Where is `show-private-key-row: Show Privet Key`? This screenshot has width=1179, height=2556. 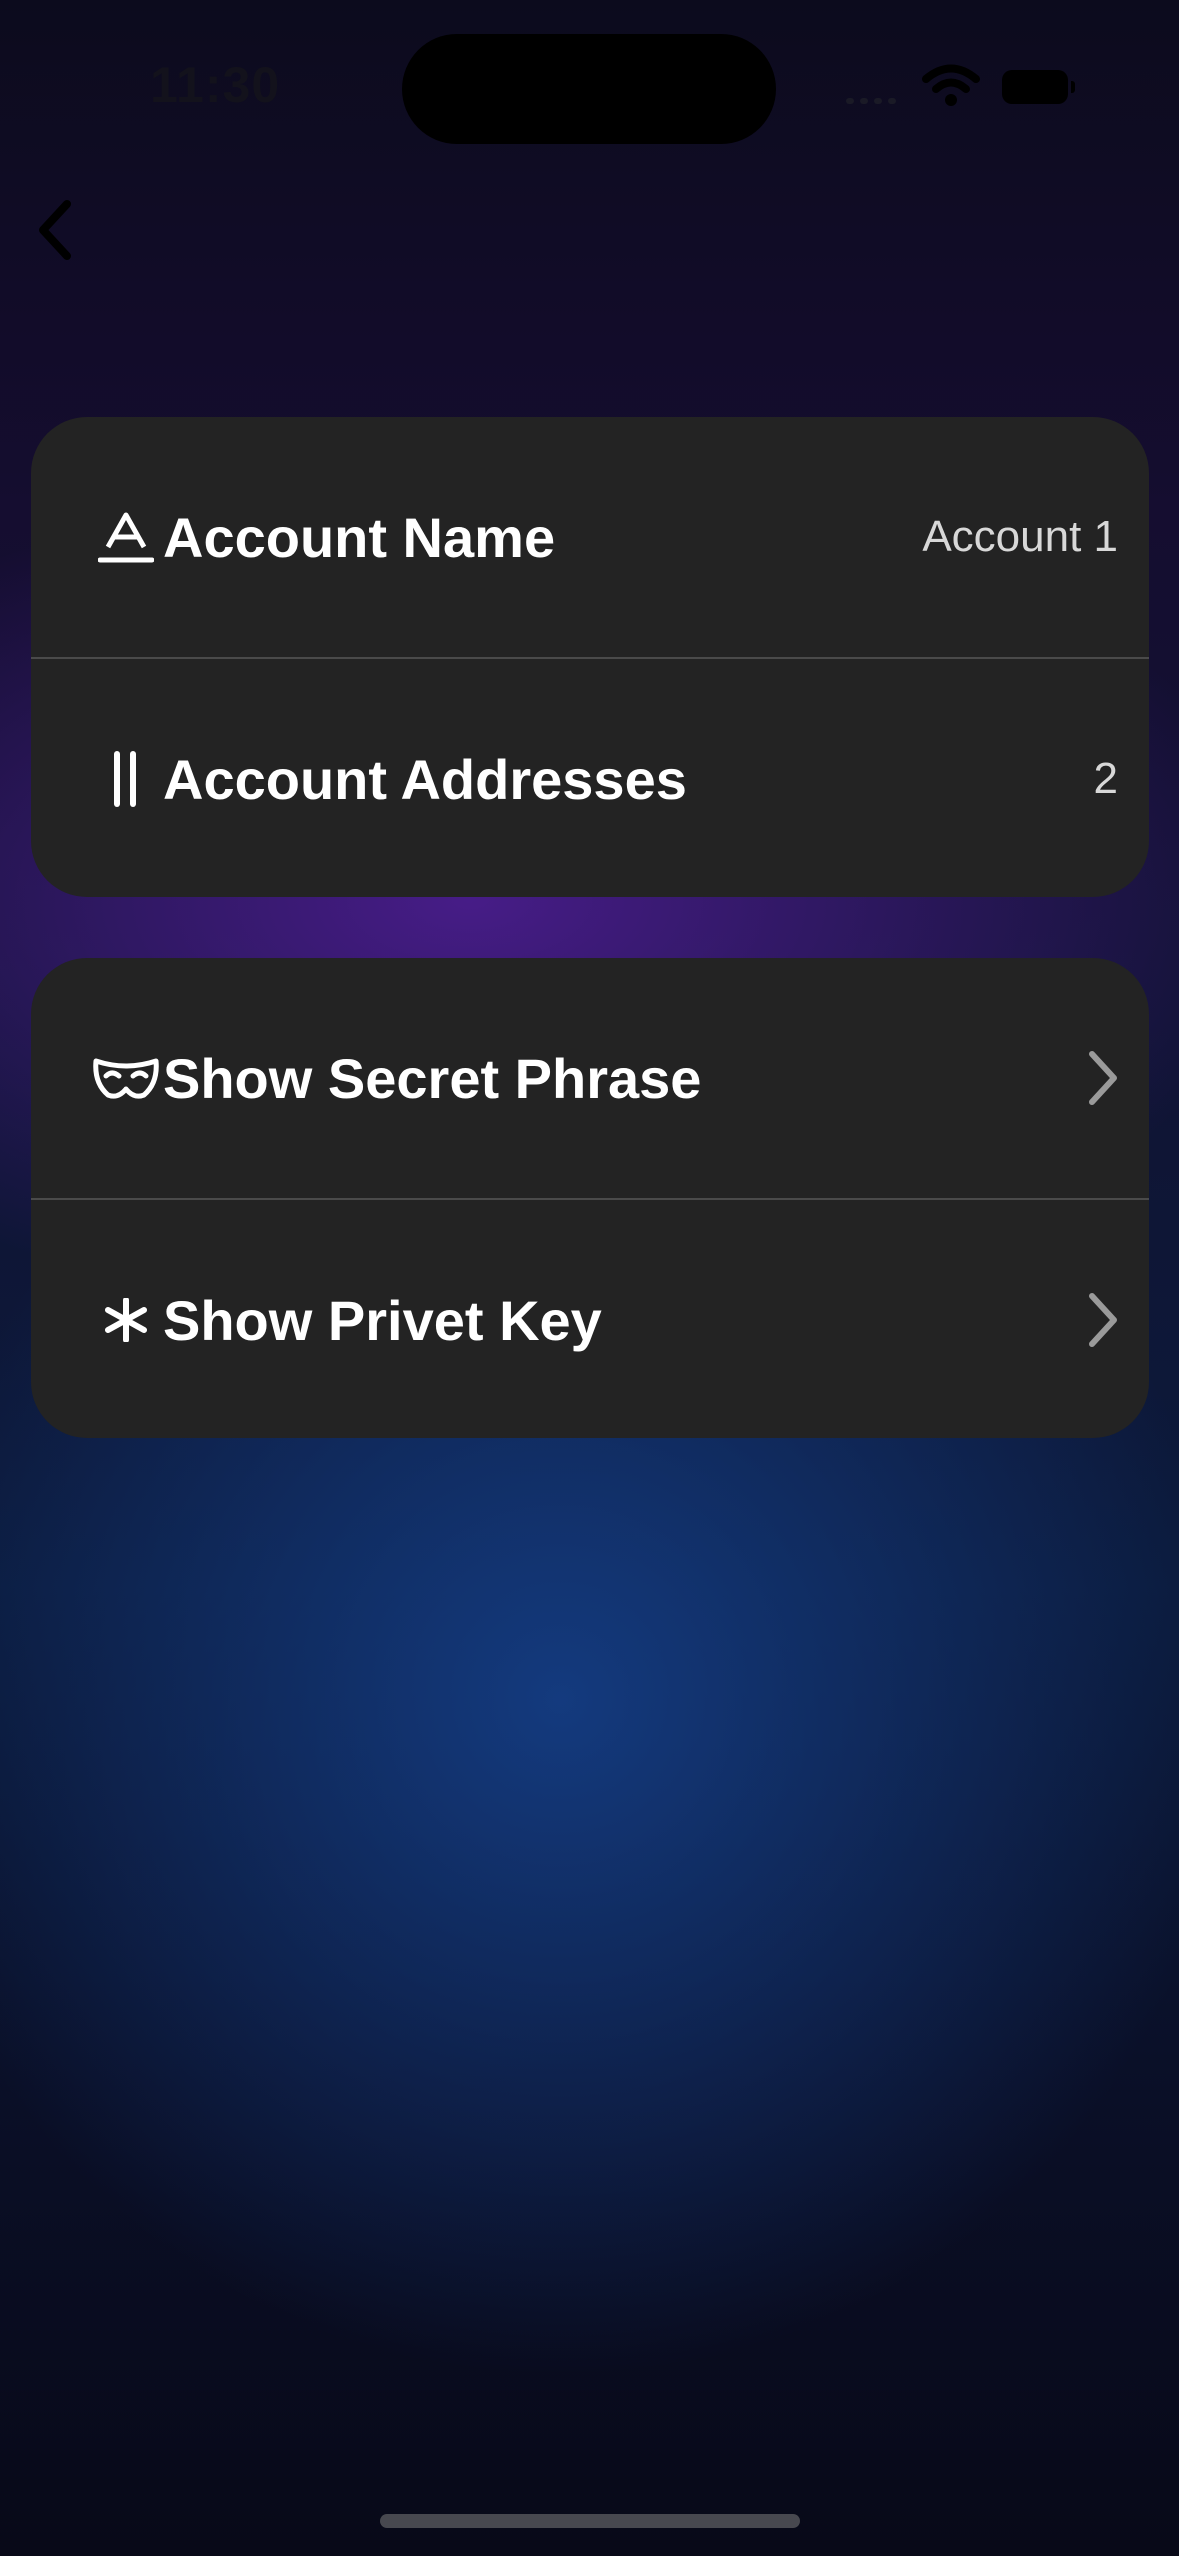 show-private-key-row: Show Privet Key is located at coordinates (590, 1318).